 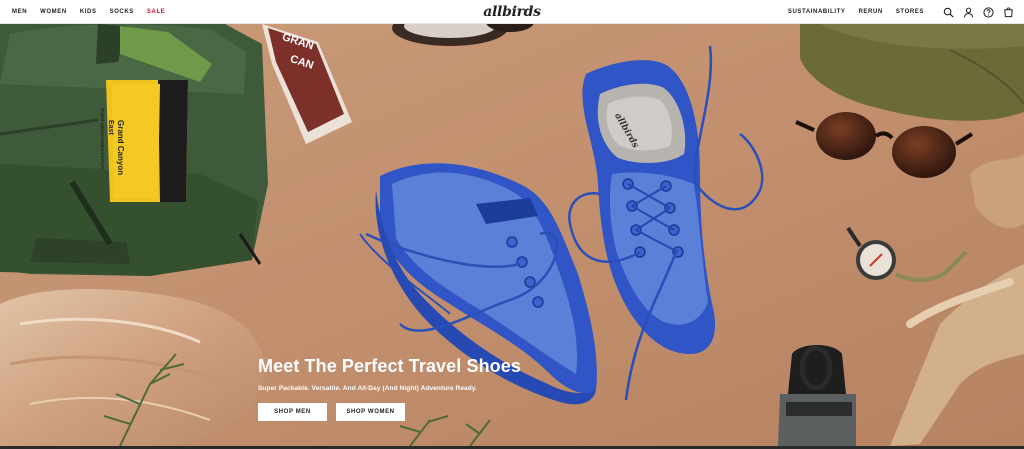 I want to click on nav-kids: KIDS, so click(x=88, y=12).